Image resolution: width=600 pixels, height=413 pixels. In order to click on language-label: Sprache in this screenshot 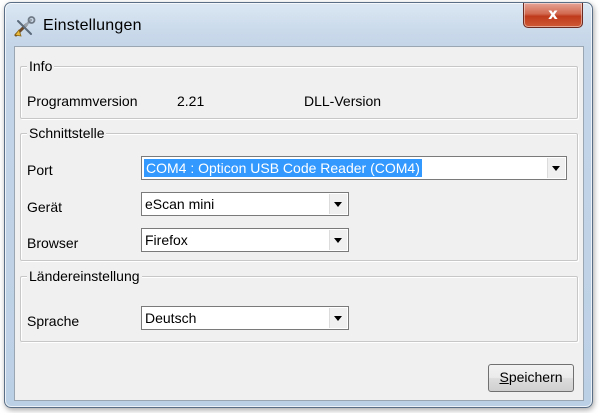, I will do `click(53, 321)`.